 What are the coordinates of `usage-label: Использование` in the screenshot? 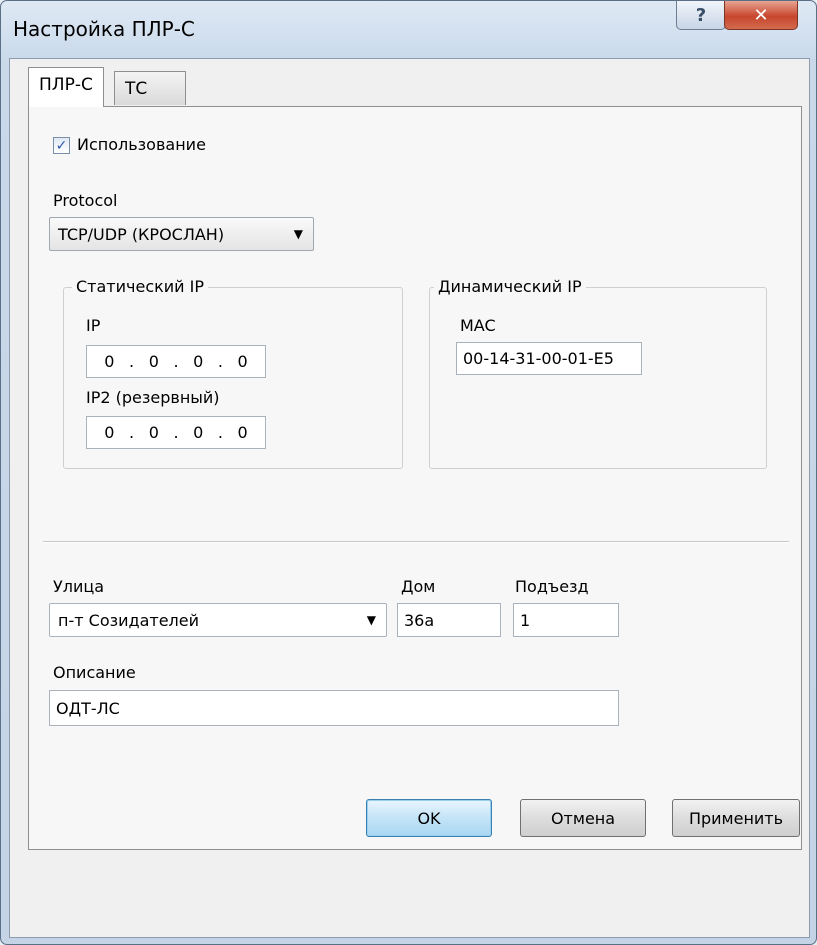 It's located at (141, 144).